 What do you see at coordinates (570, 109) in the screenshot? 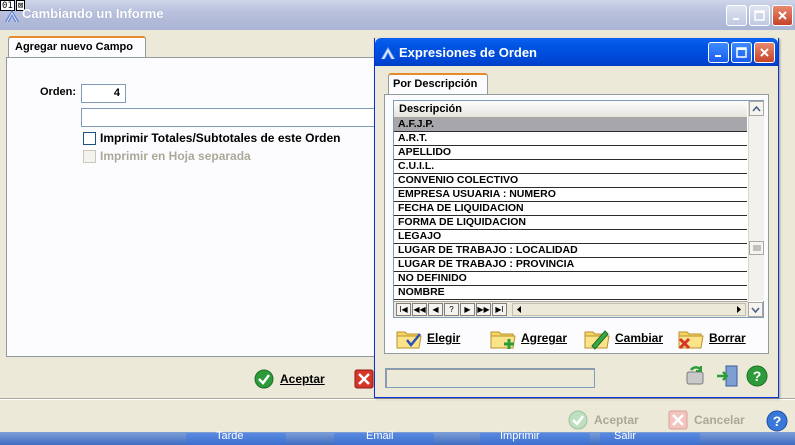
I see `column-header-descripcion: Descripción` at bounding box center [570, 109].